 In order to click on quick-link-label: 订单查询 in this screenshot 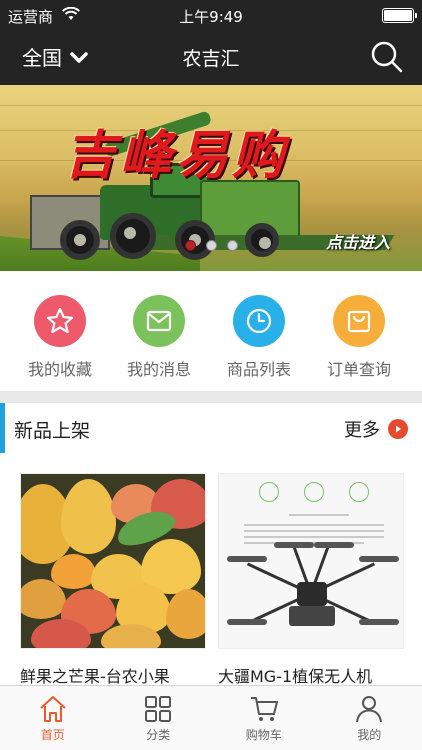, I will do `click(358, 369)`.